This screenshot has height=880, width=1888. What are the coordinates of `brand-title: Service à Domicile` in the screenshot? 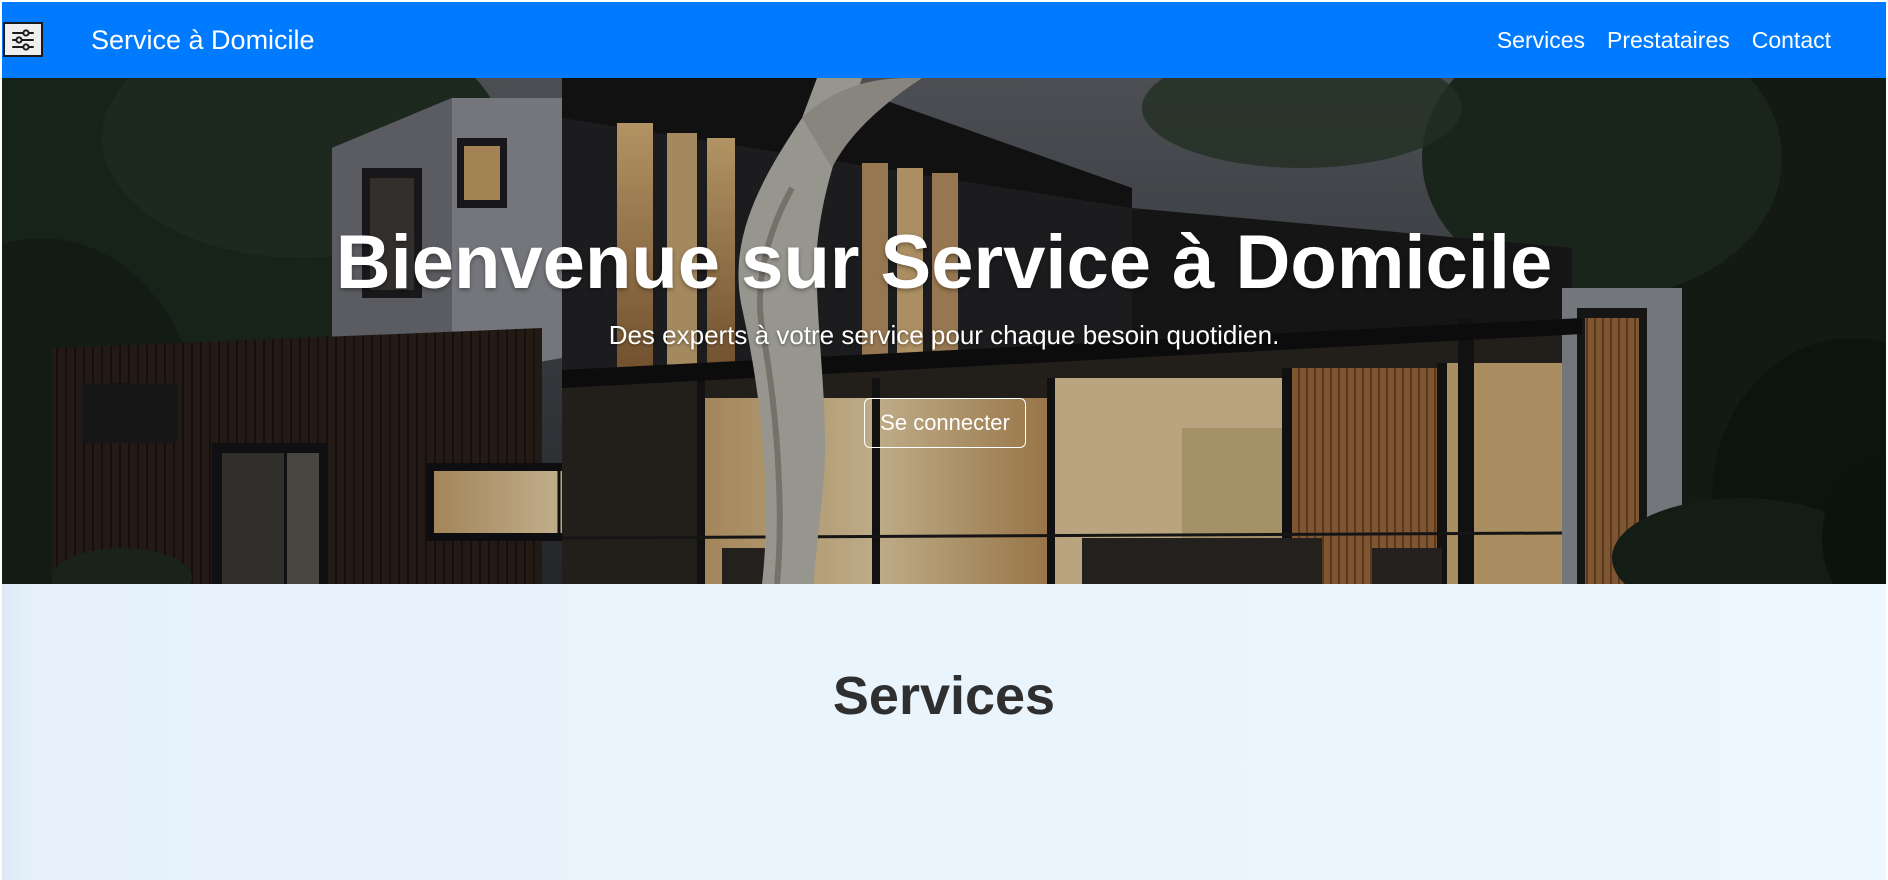 It's located at (203, 40).